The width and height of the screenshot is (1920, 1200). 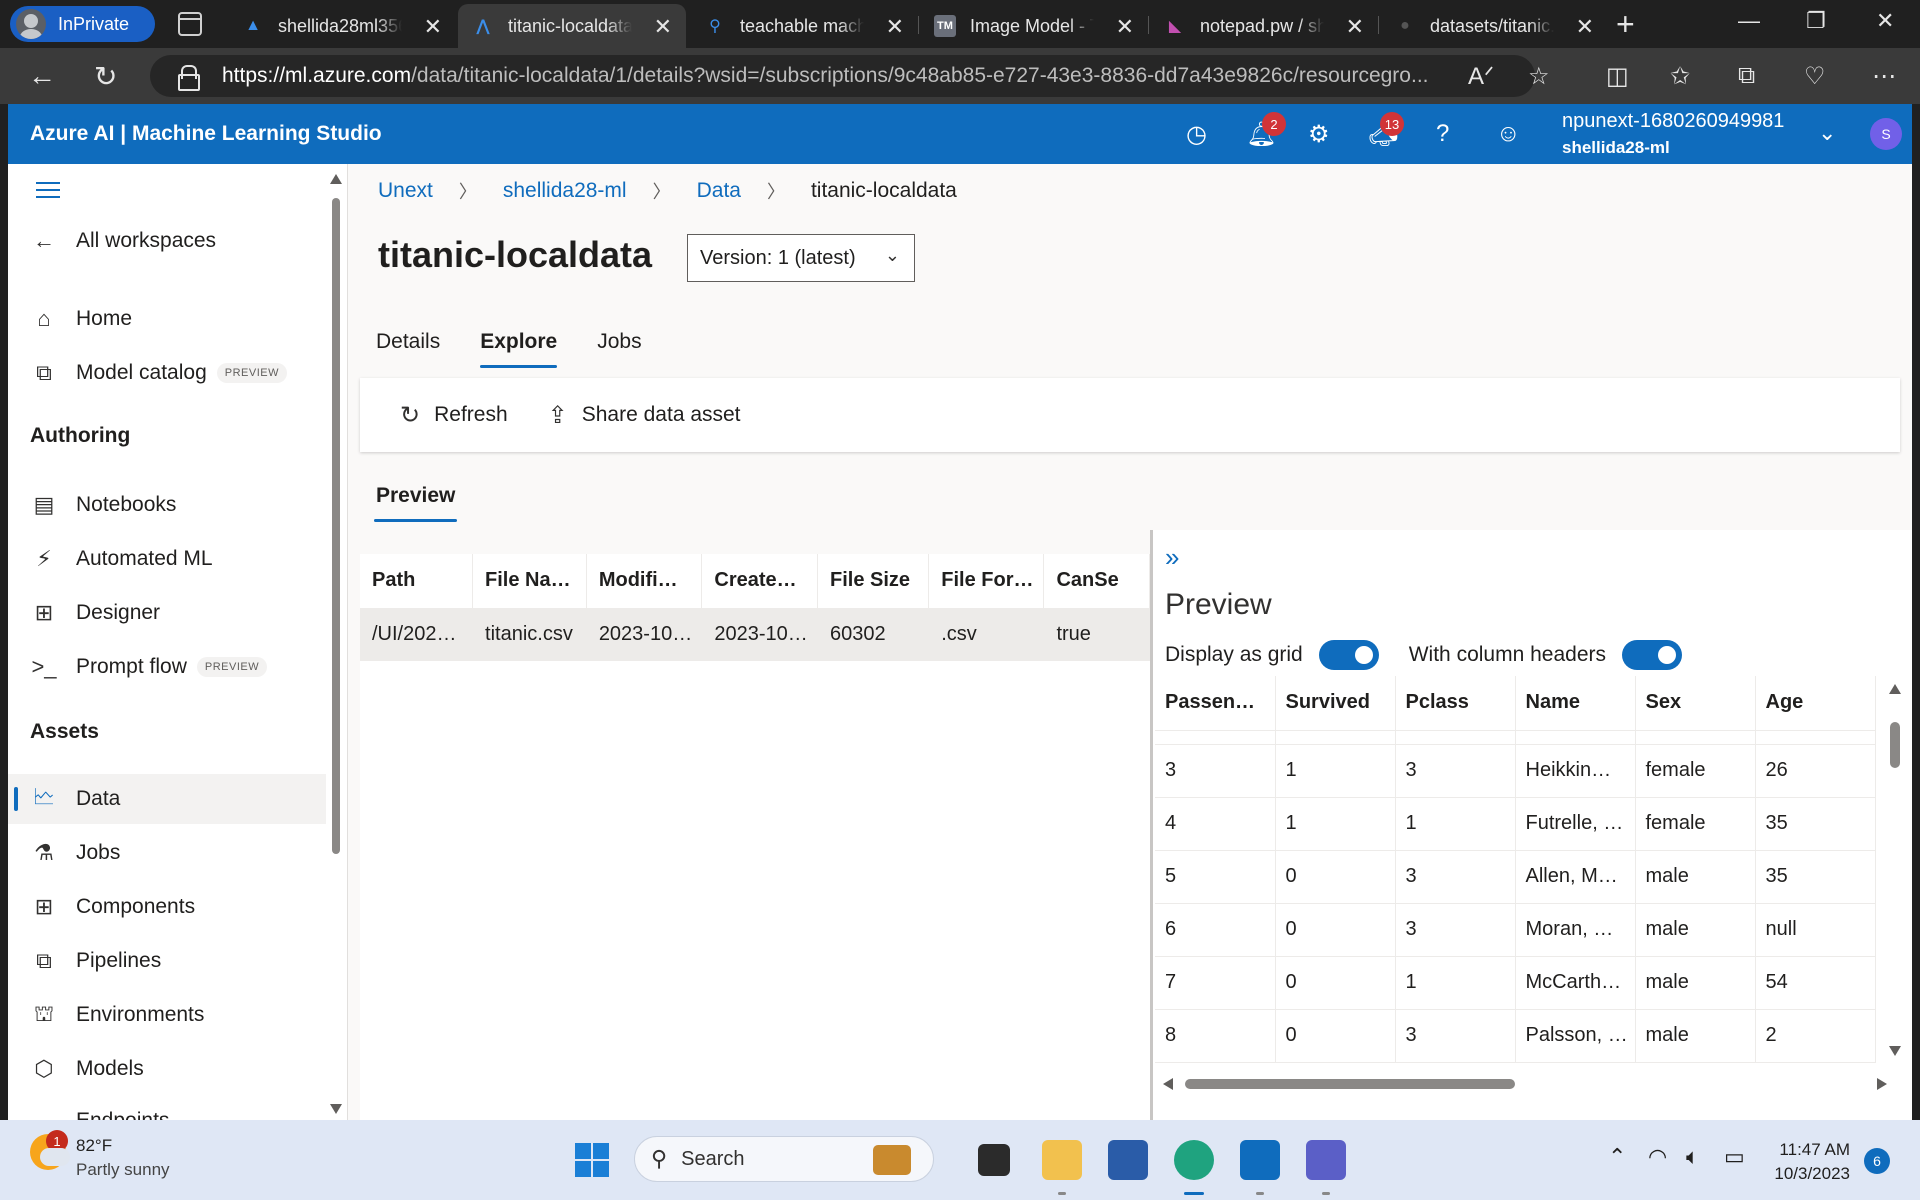 What do you see at coordinates (1508, 134) in the screenshot?
I see `feedback-smiley-icon: ☺` at bounding box center [1508, 134].